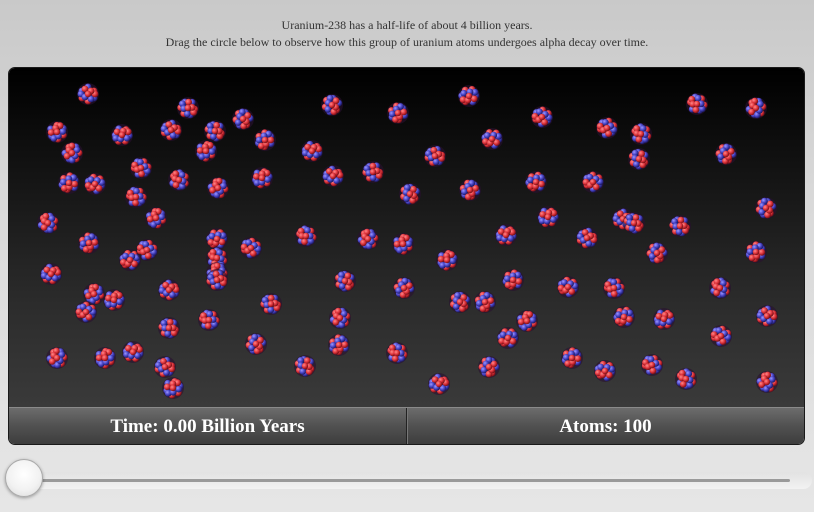 The height and width of the screenshot is (512, 814). What do you see at coordinates (207, 426) in the screenshot?
I see `time-readout: Time: 0.00 Billion Years` at bounding box center [207, 426].